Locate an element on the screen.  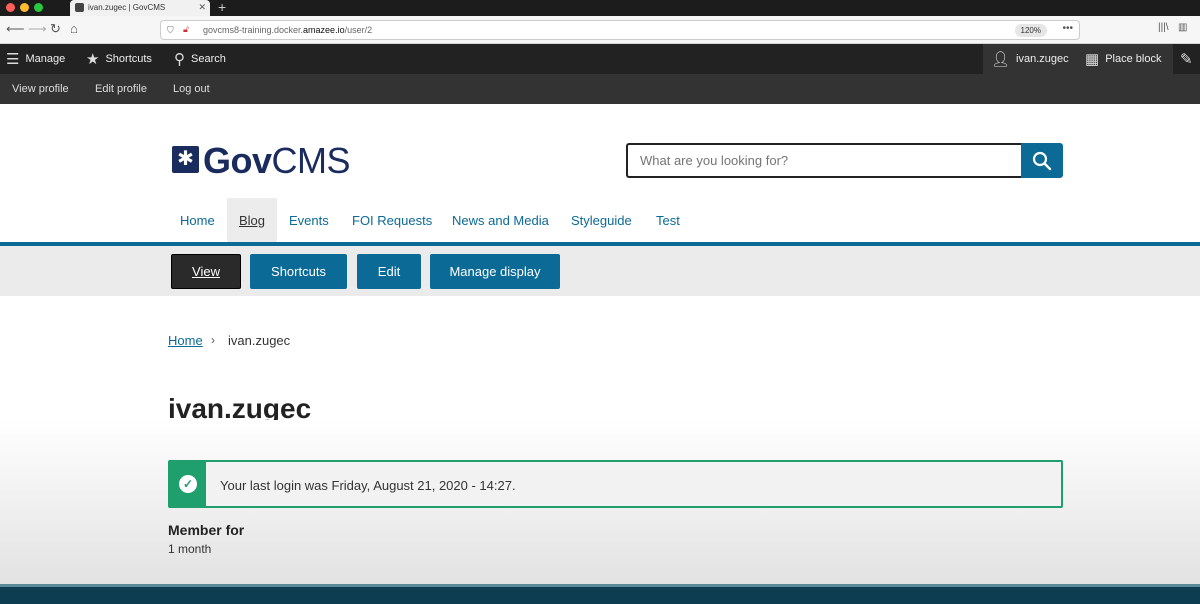
search-input is located at coordinates (825, 160).